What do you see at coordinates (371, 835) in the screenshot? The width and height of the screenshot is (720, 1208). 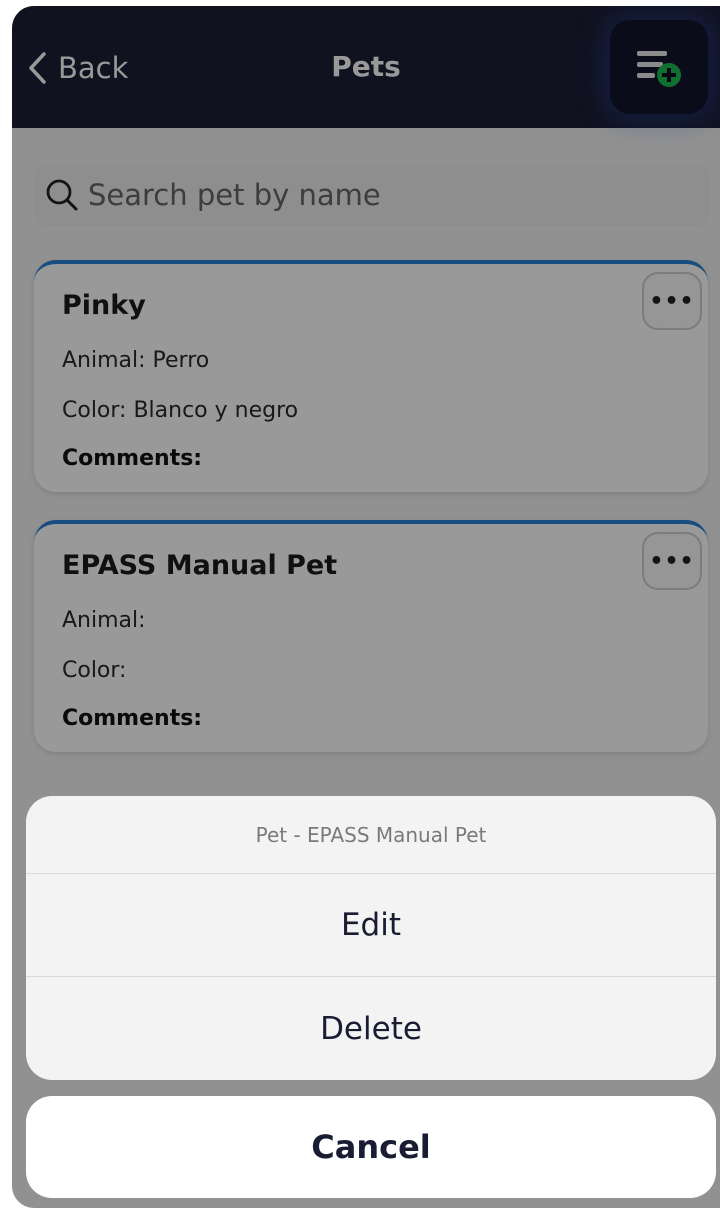 I see `action-sheet-title: Pet - EPASS Manual Pet` at bounding box center [371, 835].